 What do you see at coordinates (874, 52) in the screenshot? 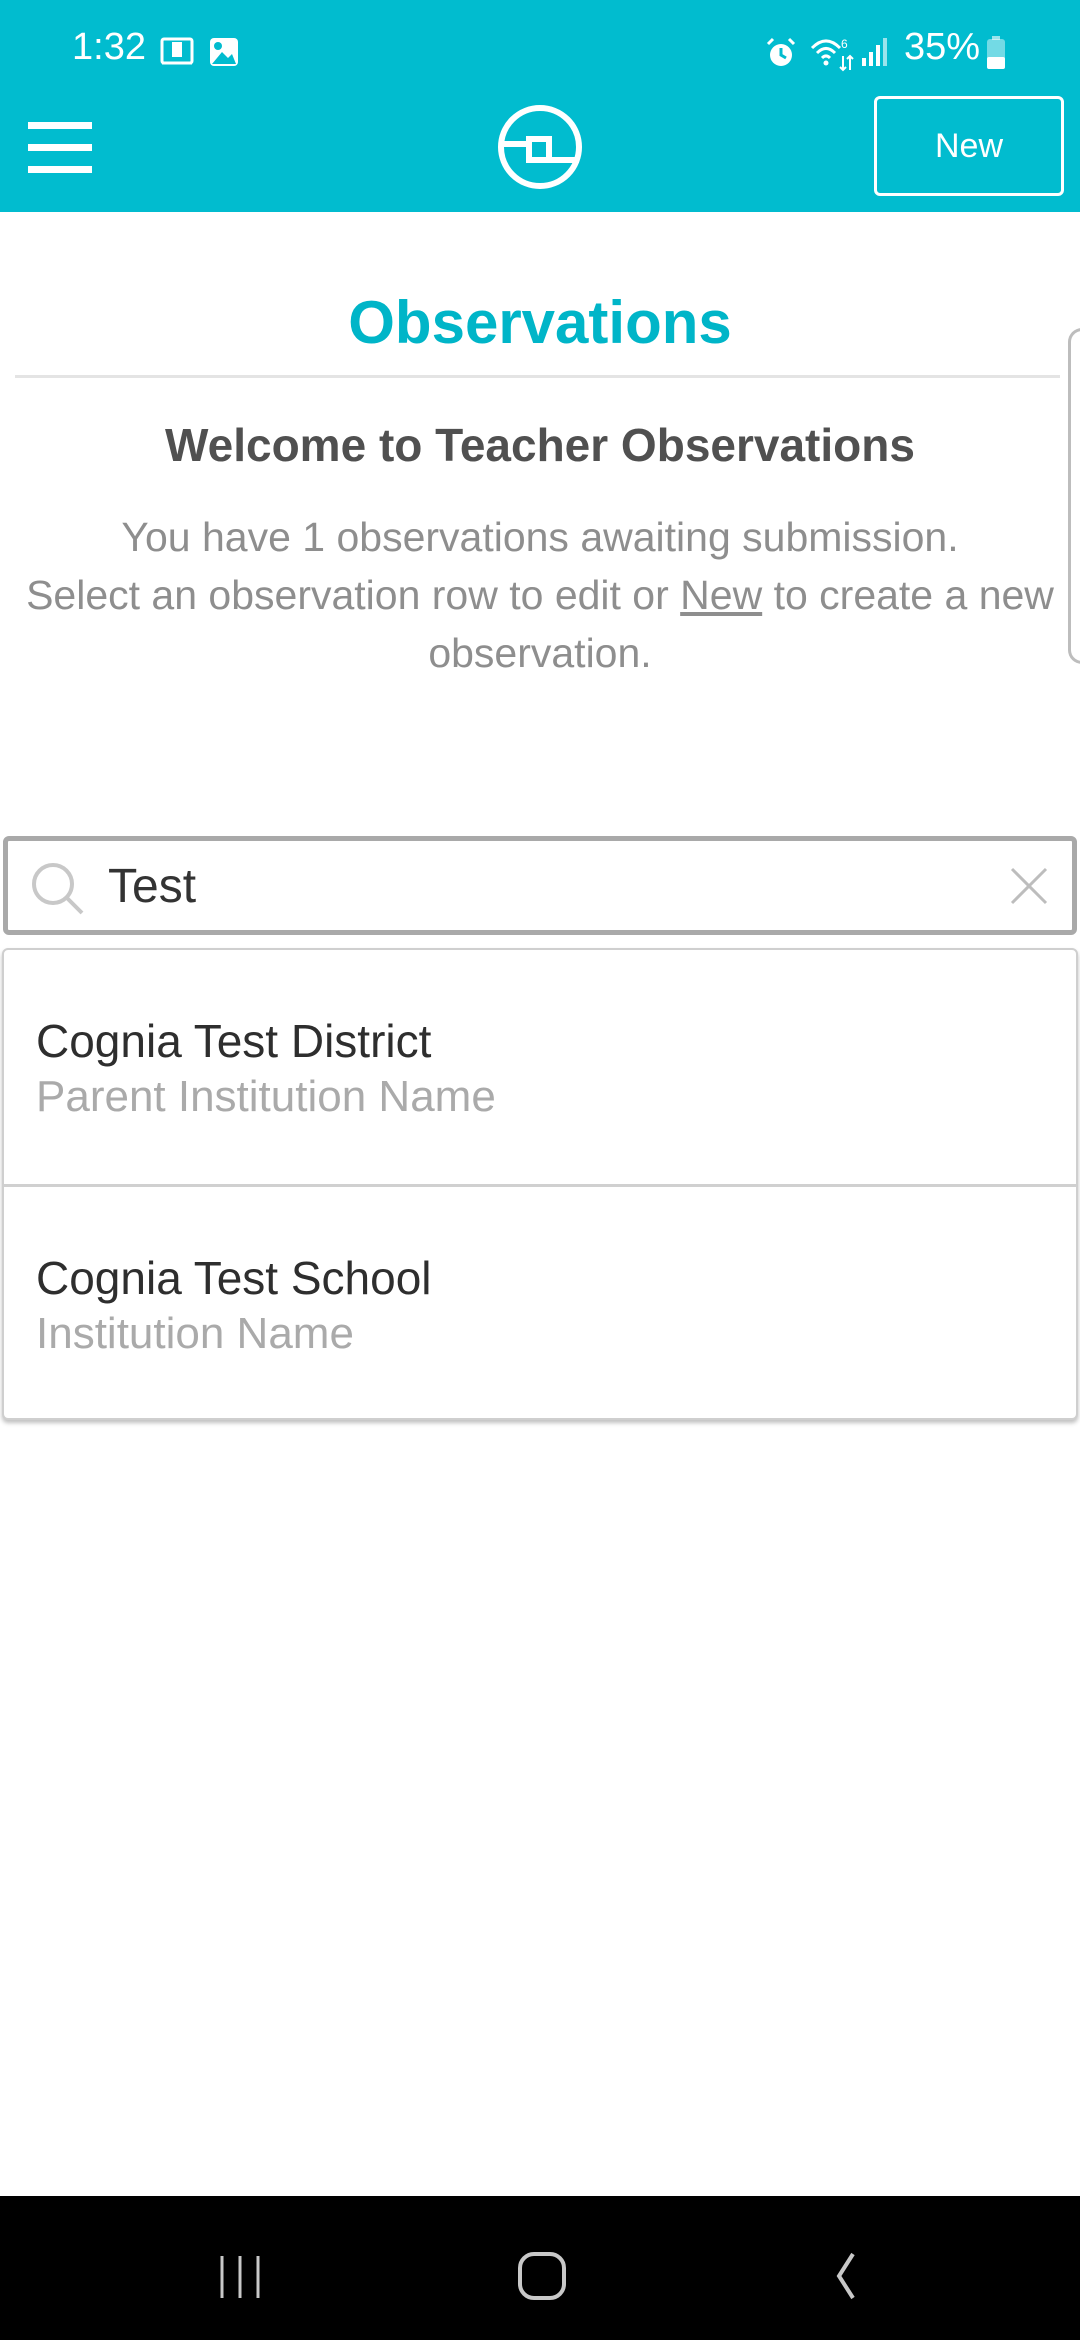
I see `signal-icon` at bounding box center [874, 52].